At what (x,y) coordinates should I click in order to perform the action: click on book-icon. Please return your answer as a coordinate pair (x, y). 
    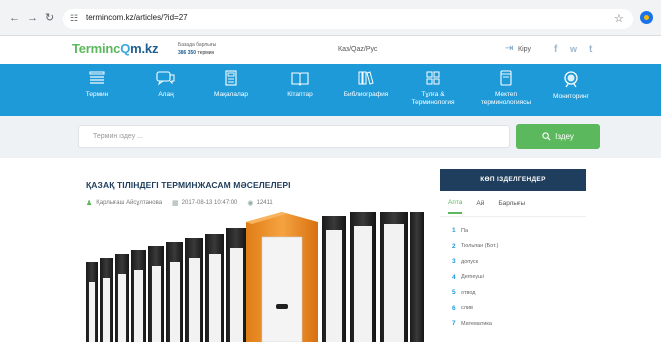
    Looking at the image, I should click on (300, 79).